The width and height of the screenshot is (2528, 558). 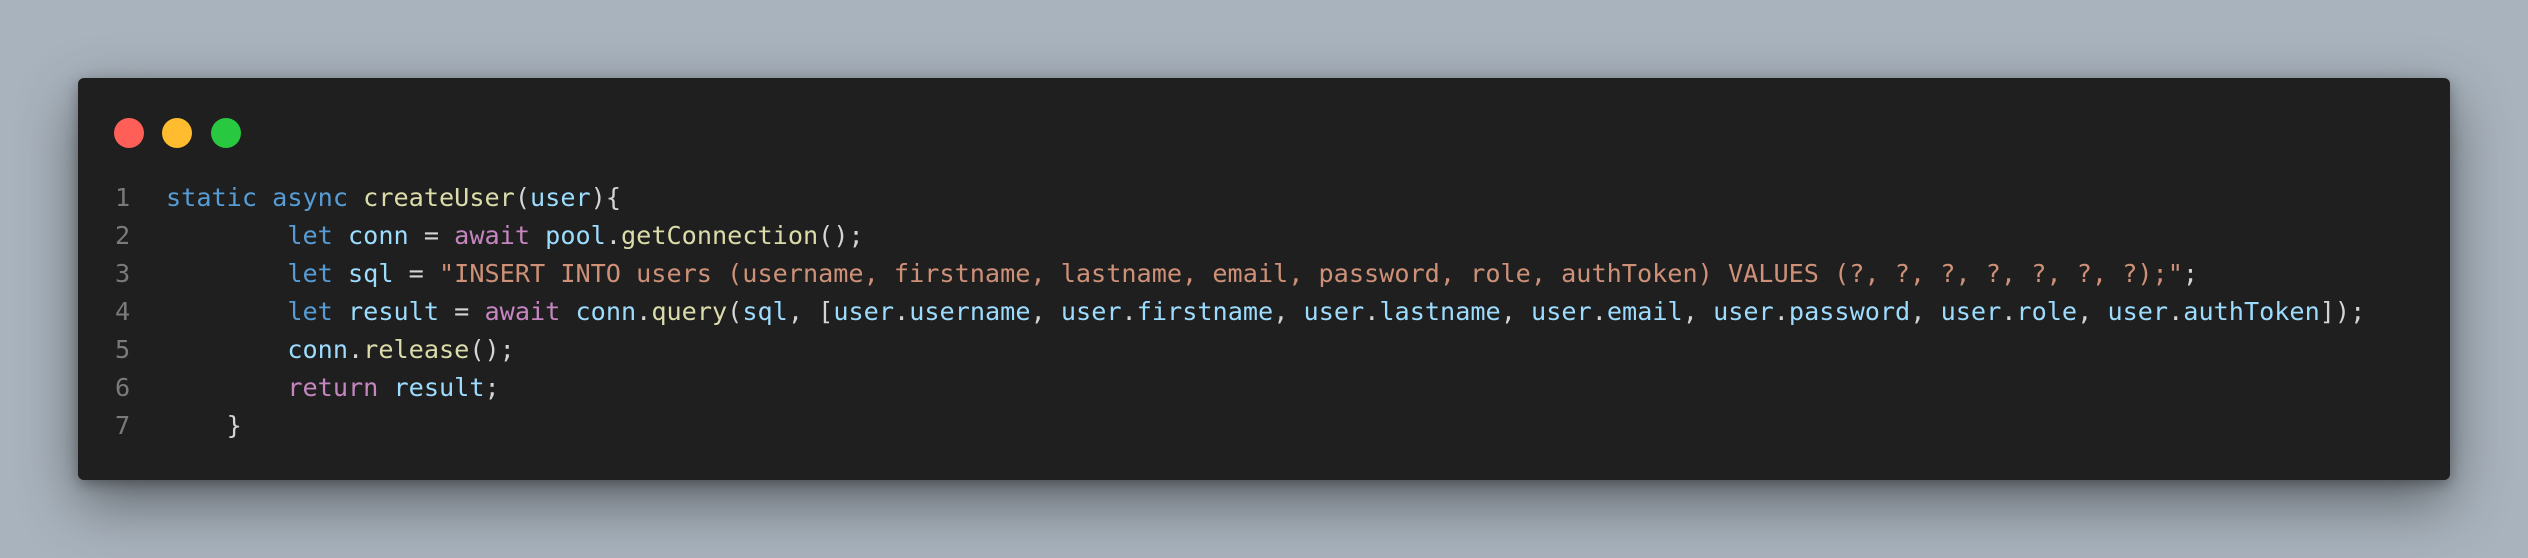 I want to click on code-token: ]);, so click(x=2342, y=311).